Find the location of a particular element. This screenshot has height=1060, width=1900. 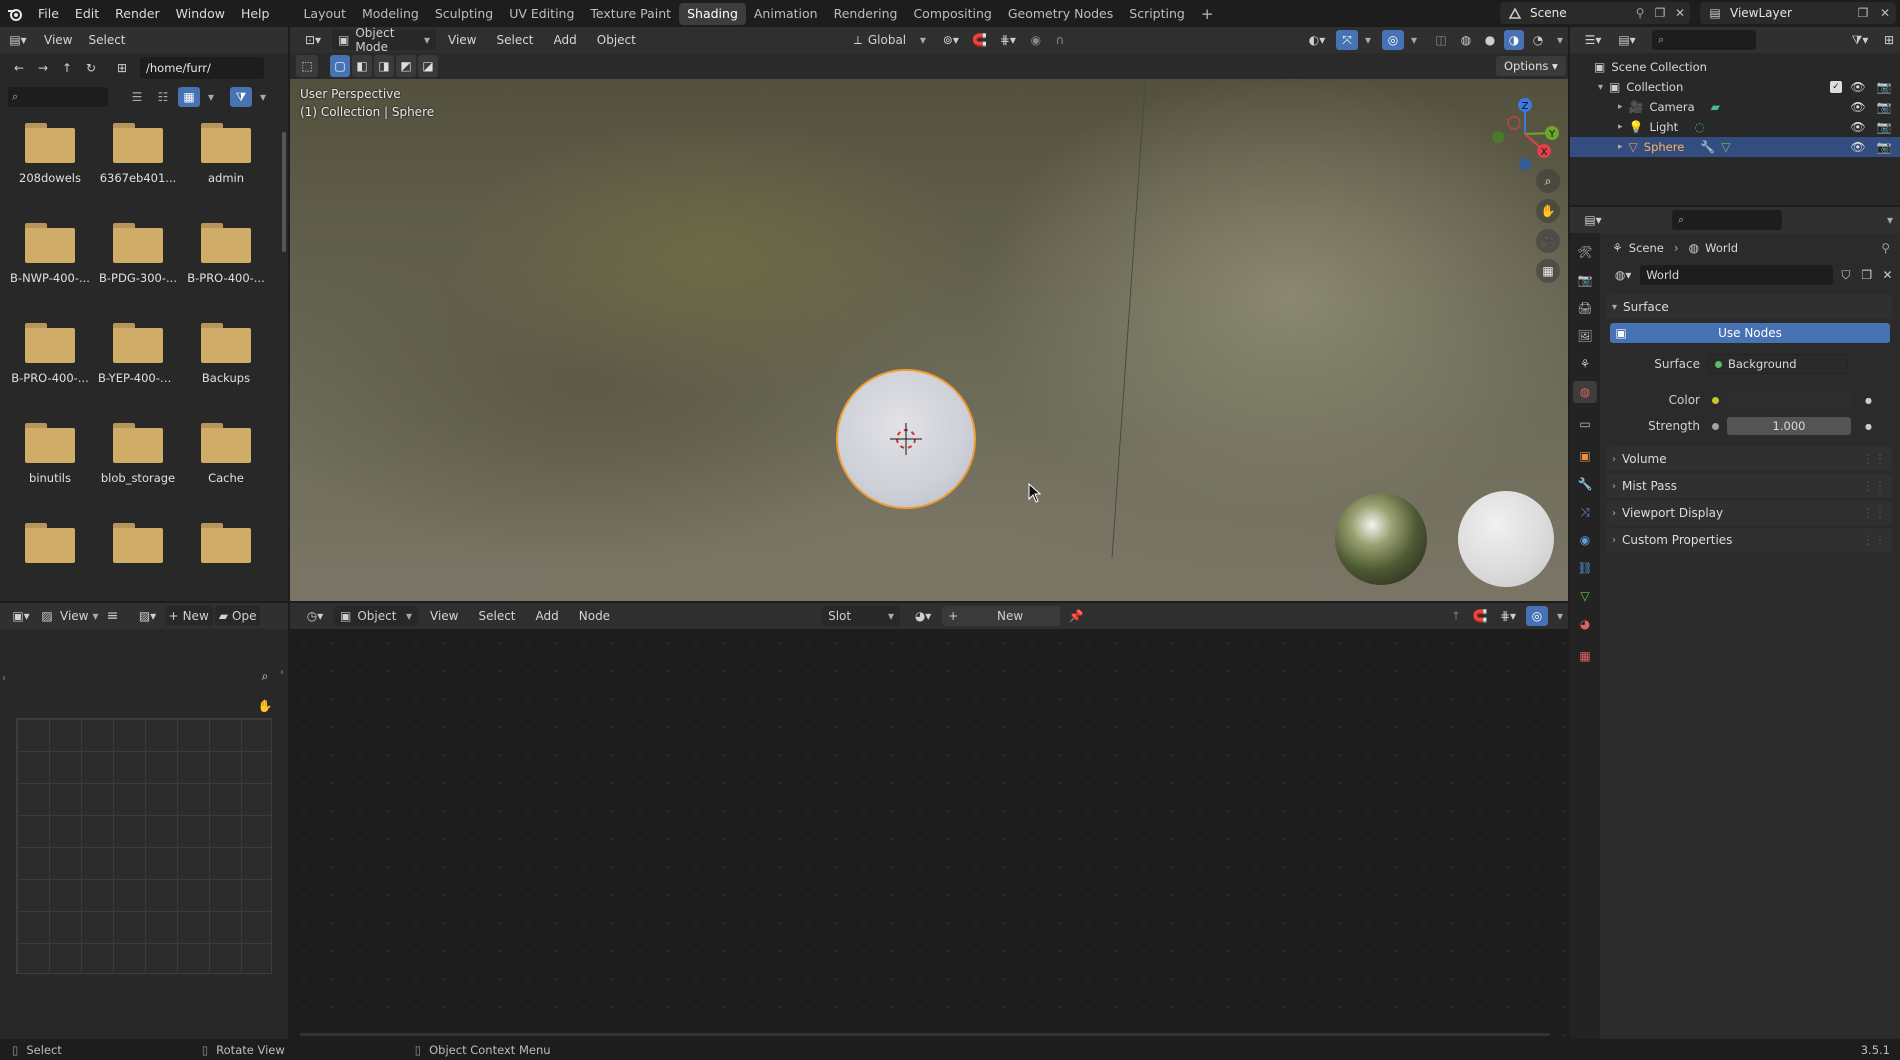

search-input: ⌕ is located at coordinates (1727, 220).